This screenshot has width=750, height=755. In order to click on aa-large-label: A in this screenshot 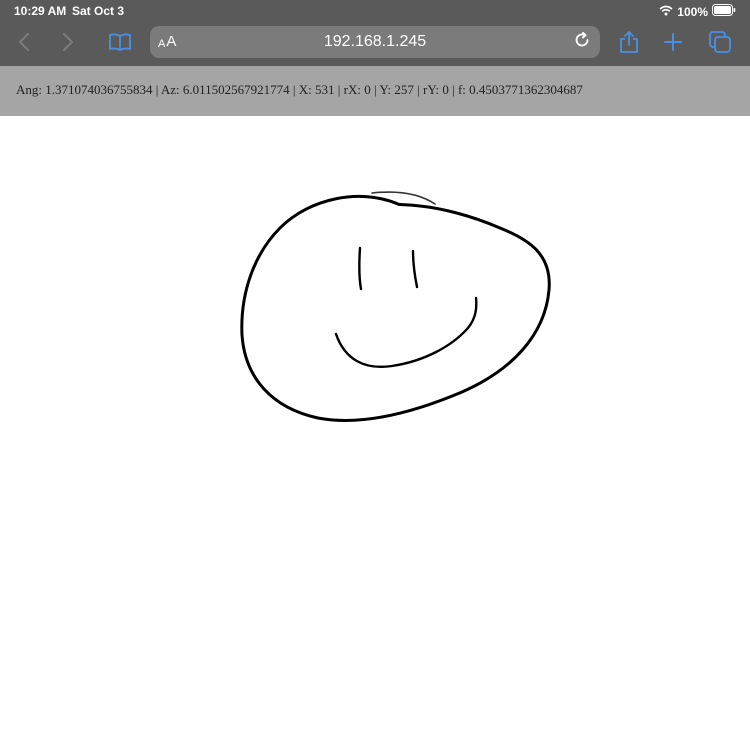, I will do `click(171, 41)`.